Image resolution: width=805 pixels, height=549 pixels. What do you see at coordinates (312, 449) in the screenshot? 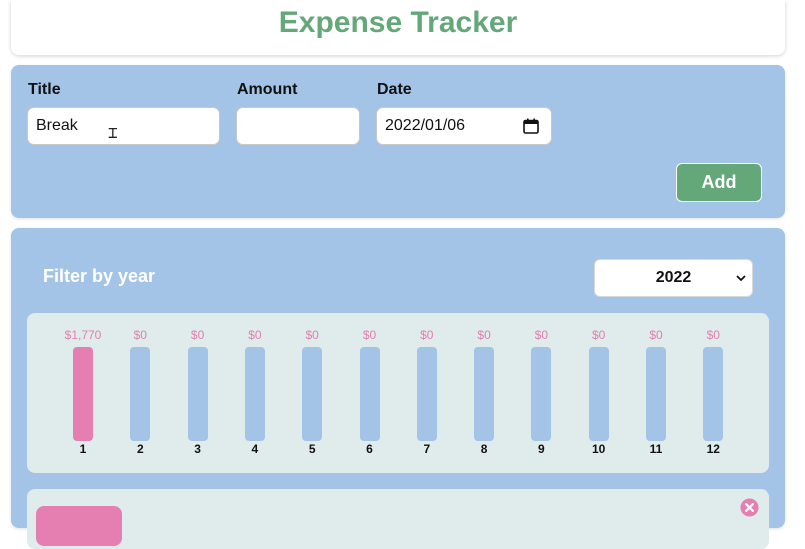
I see `bar-month-label: 5` at bounding box center [312, 449].